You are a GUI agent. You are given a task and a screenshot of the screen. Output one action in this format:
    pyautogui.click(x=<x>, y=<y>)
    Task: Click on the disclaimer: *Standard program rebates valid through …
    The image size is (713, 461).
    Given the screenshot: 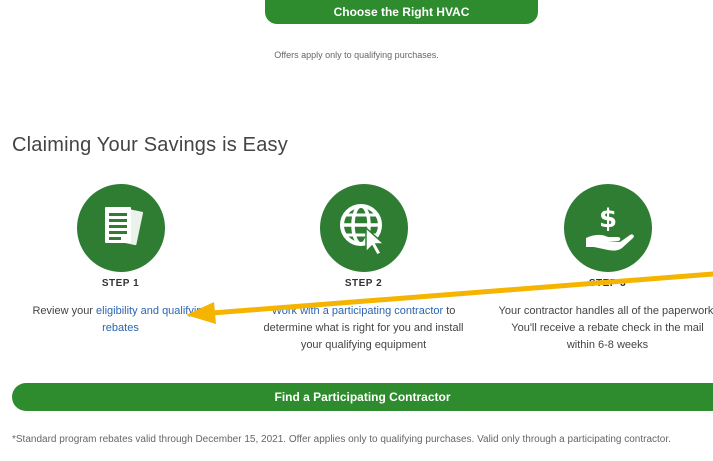 What is the action you would take?
    pyautogui.click(x=341, y=439)
    